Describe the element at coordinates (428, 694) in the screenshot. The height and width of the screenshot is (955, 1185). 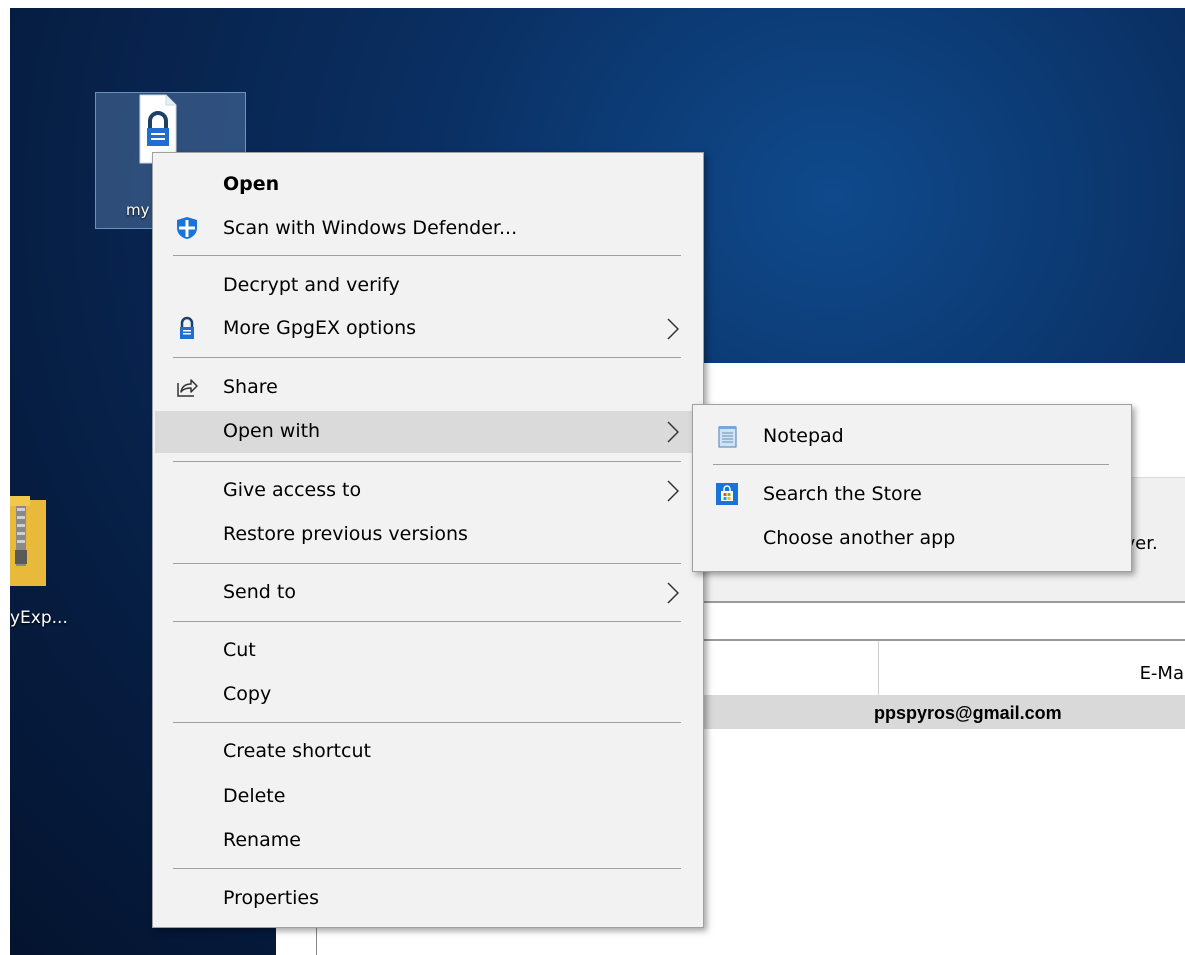
I see `menu-item-copy: Copy` at that location.